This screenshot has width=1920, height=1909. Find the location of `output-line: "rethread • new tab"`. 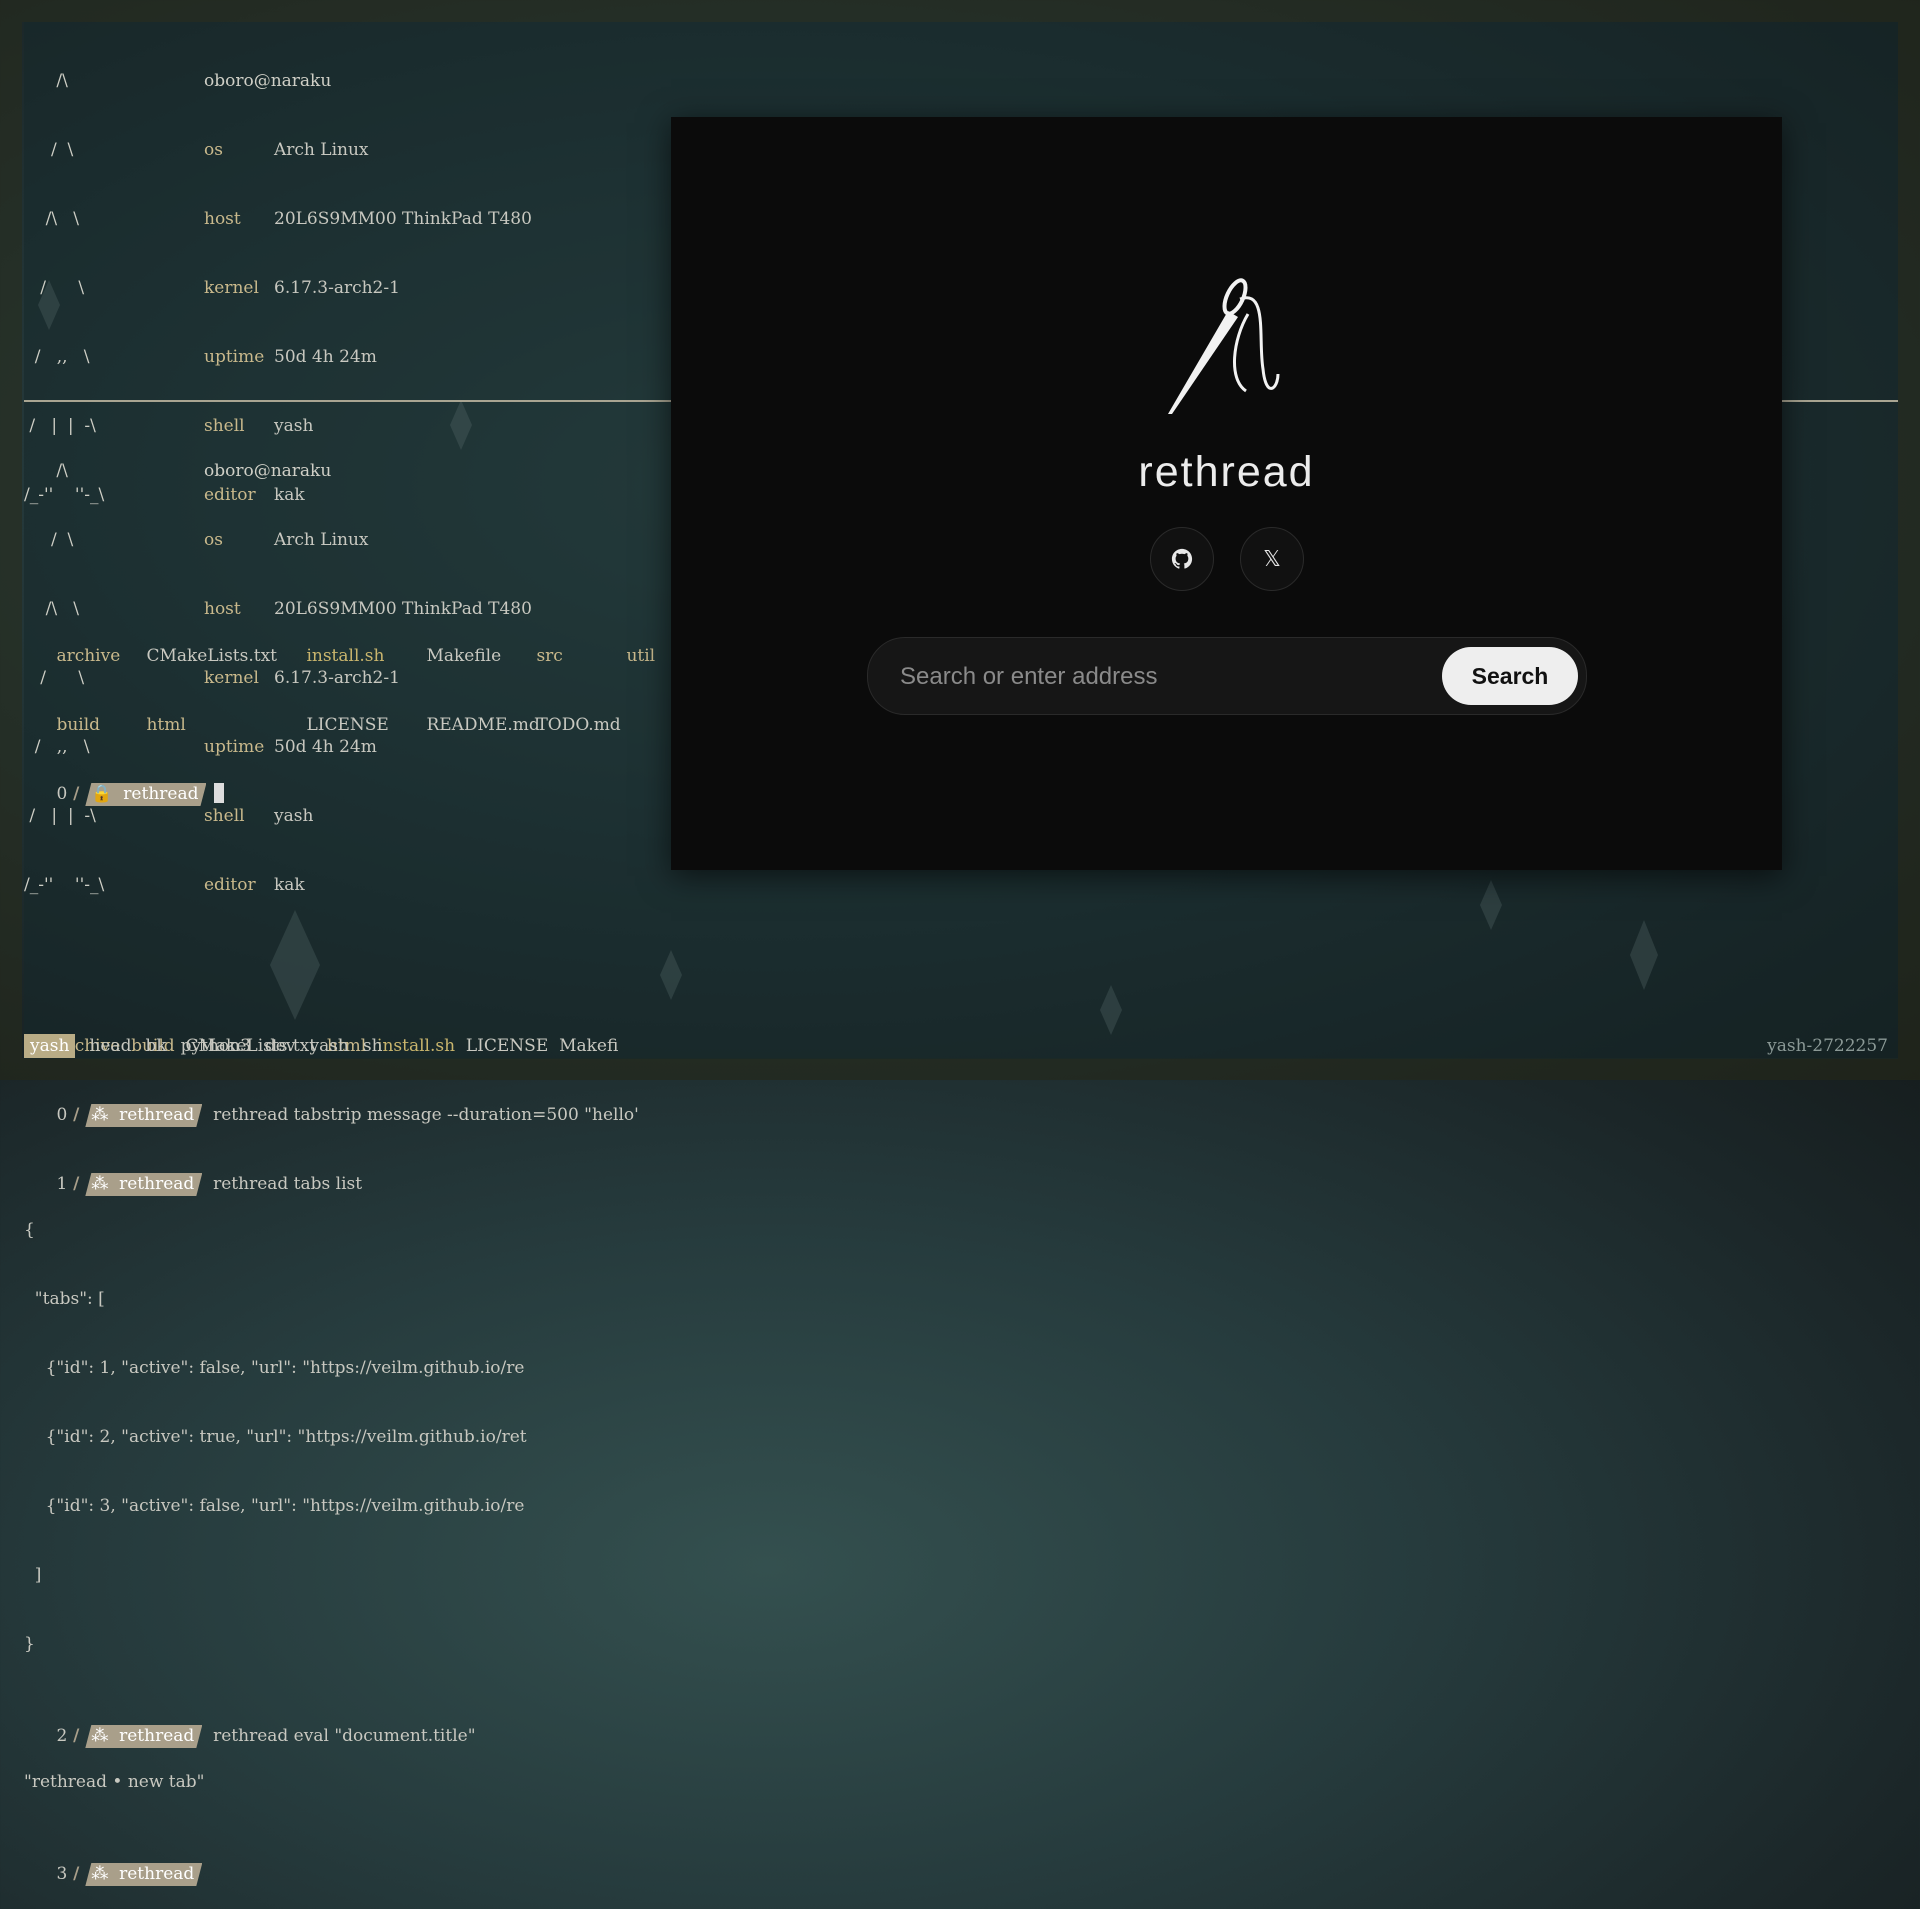

output-line: "rethread • new tab" is located at coordinates (114, 1782).